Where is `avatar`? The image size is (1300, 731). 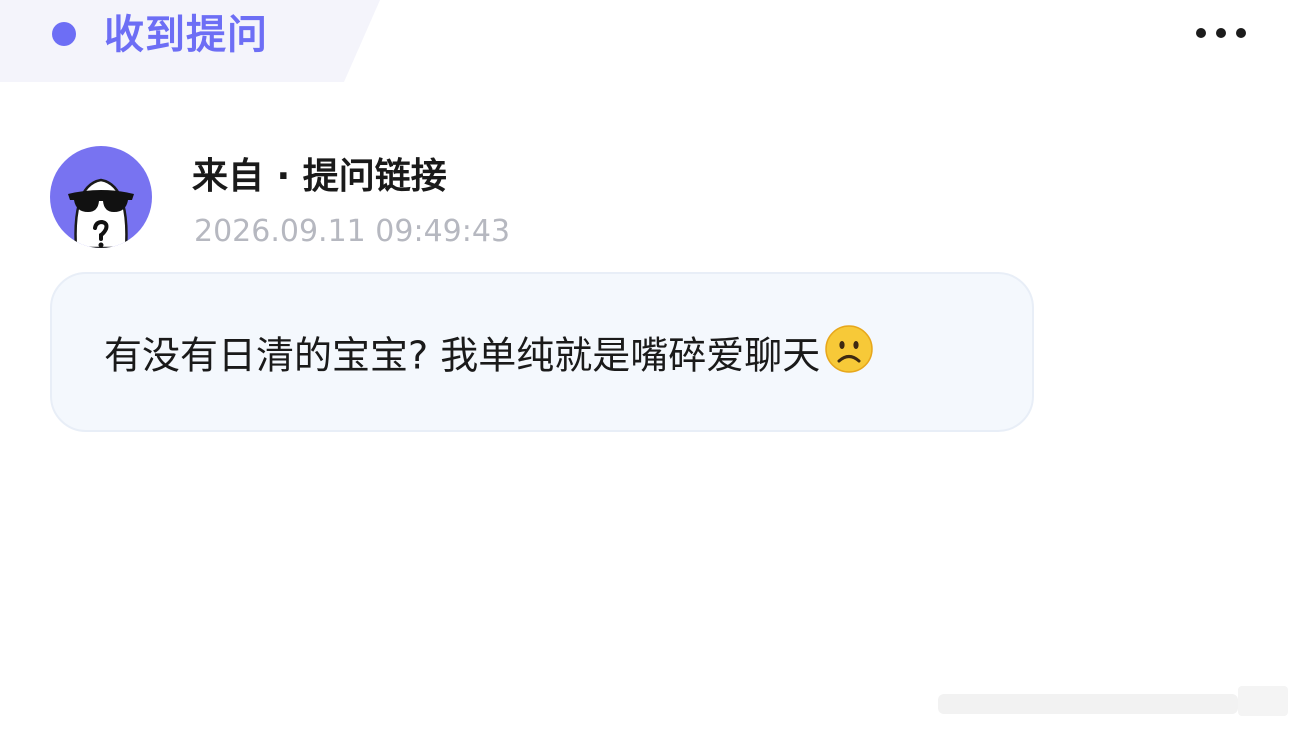
avatar is located at coordinates (101, 197).